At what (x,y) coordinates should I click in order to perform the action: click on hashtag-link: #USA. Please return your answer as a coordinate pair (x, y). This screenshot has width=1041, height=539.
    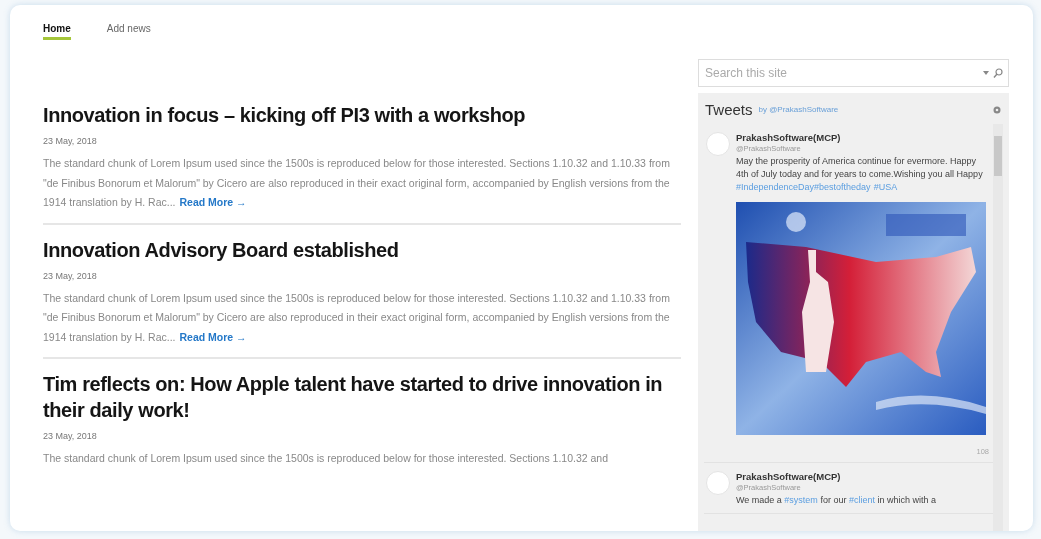
    Looking at the image, I should click on (884, 187).